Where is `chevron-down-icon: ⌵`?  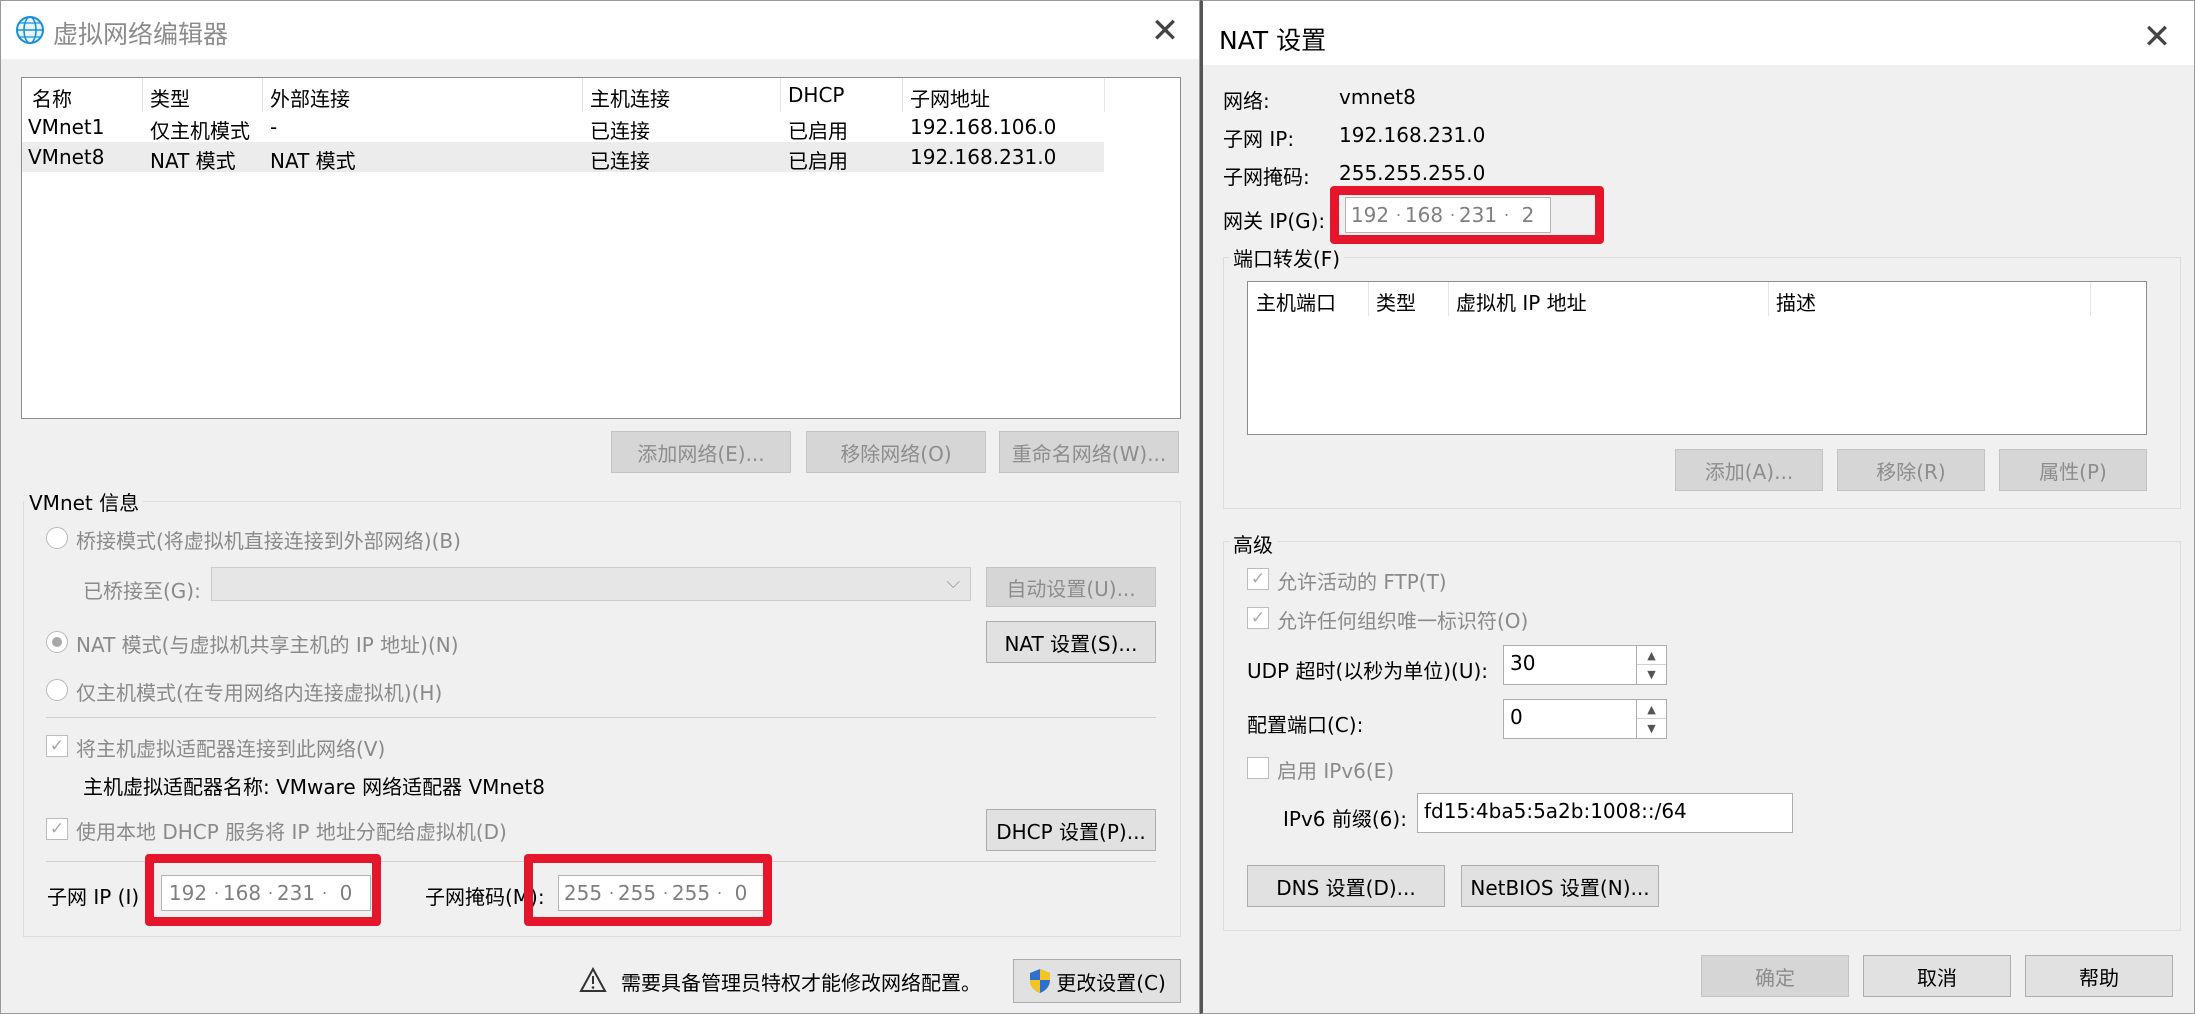
chevron-down-icon: ⌵ is located at coordinates (953, 582).